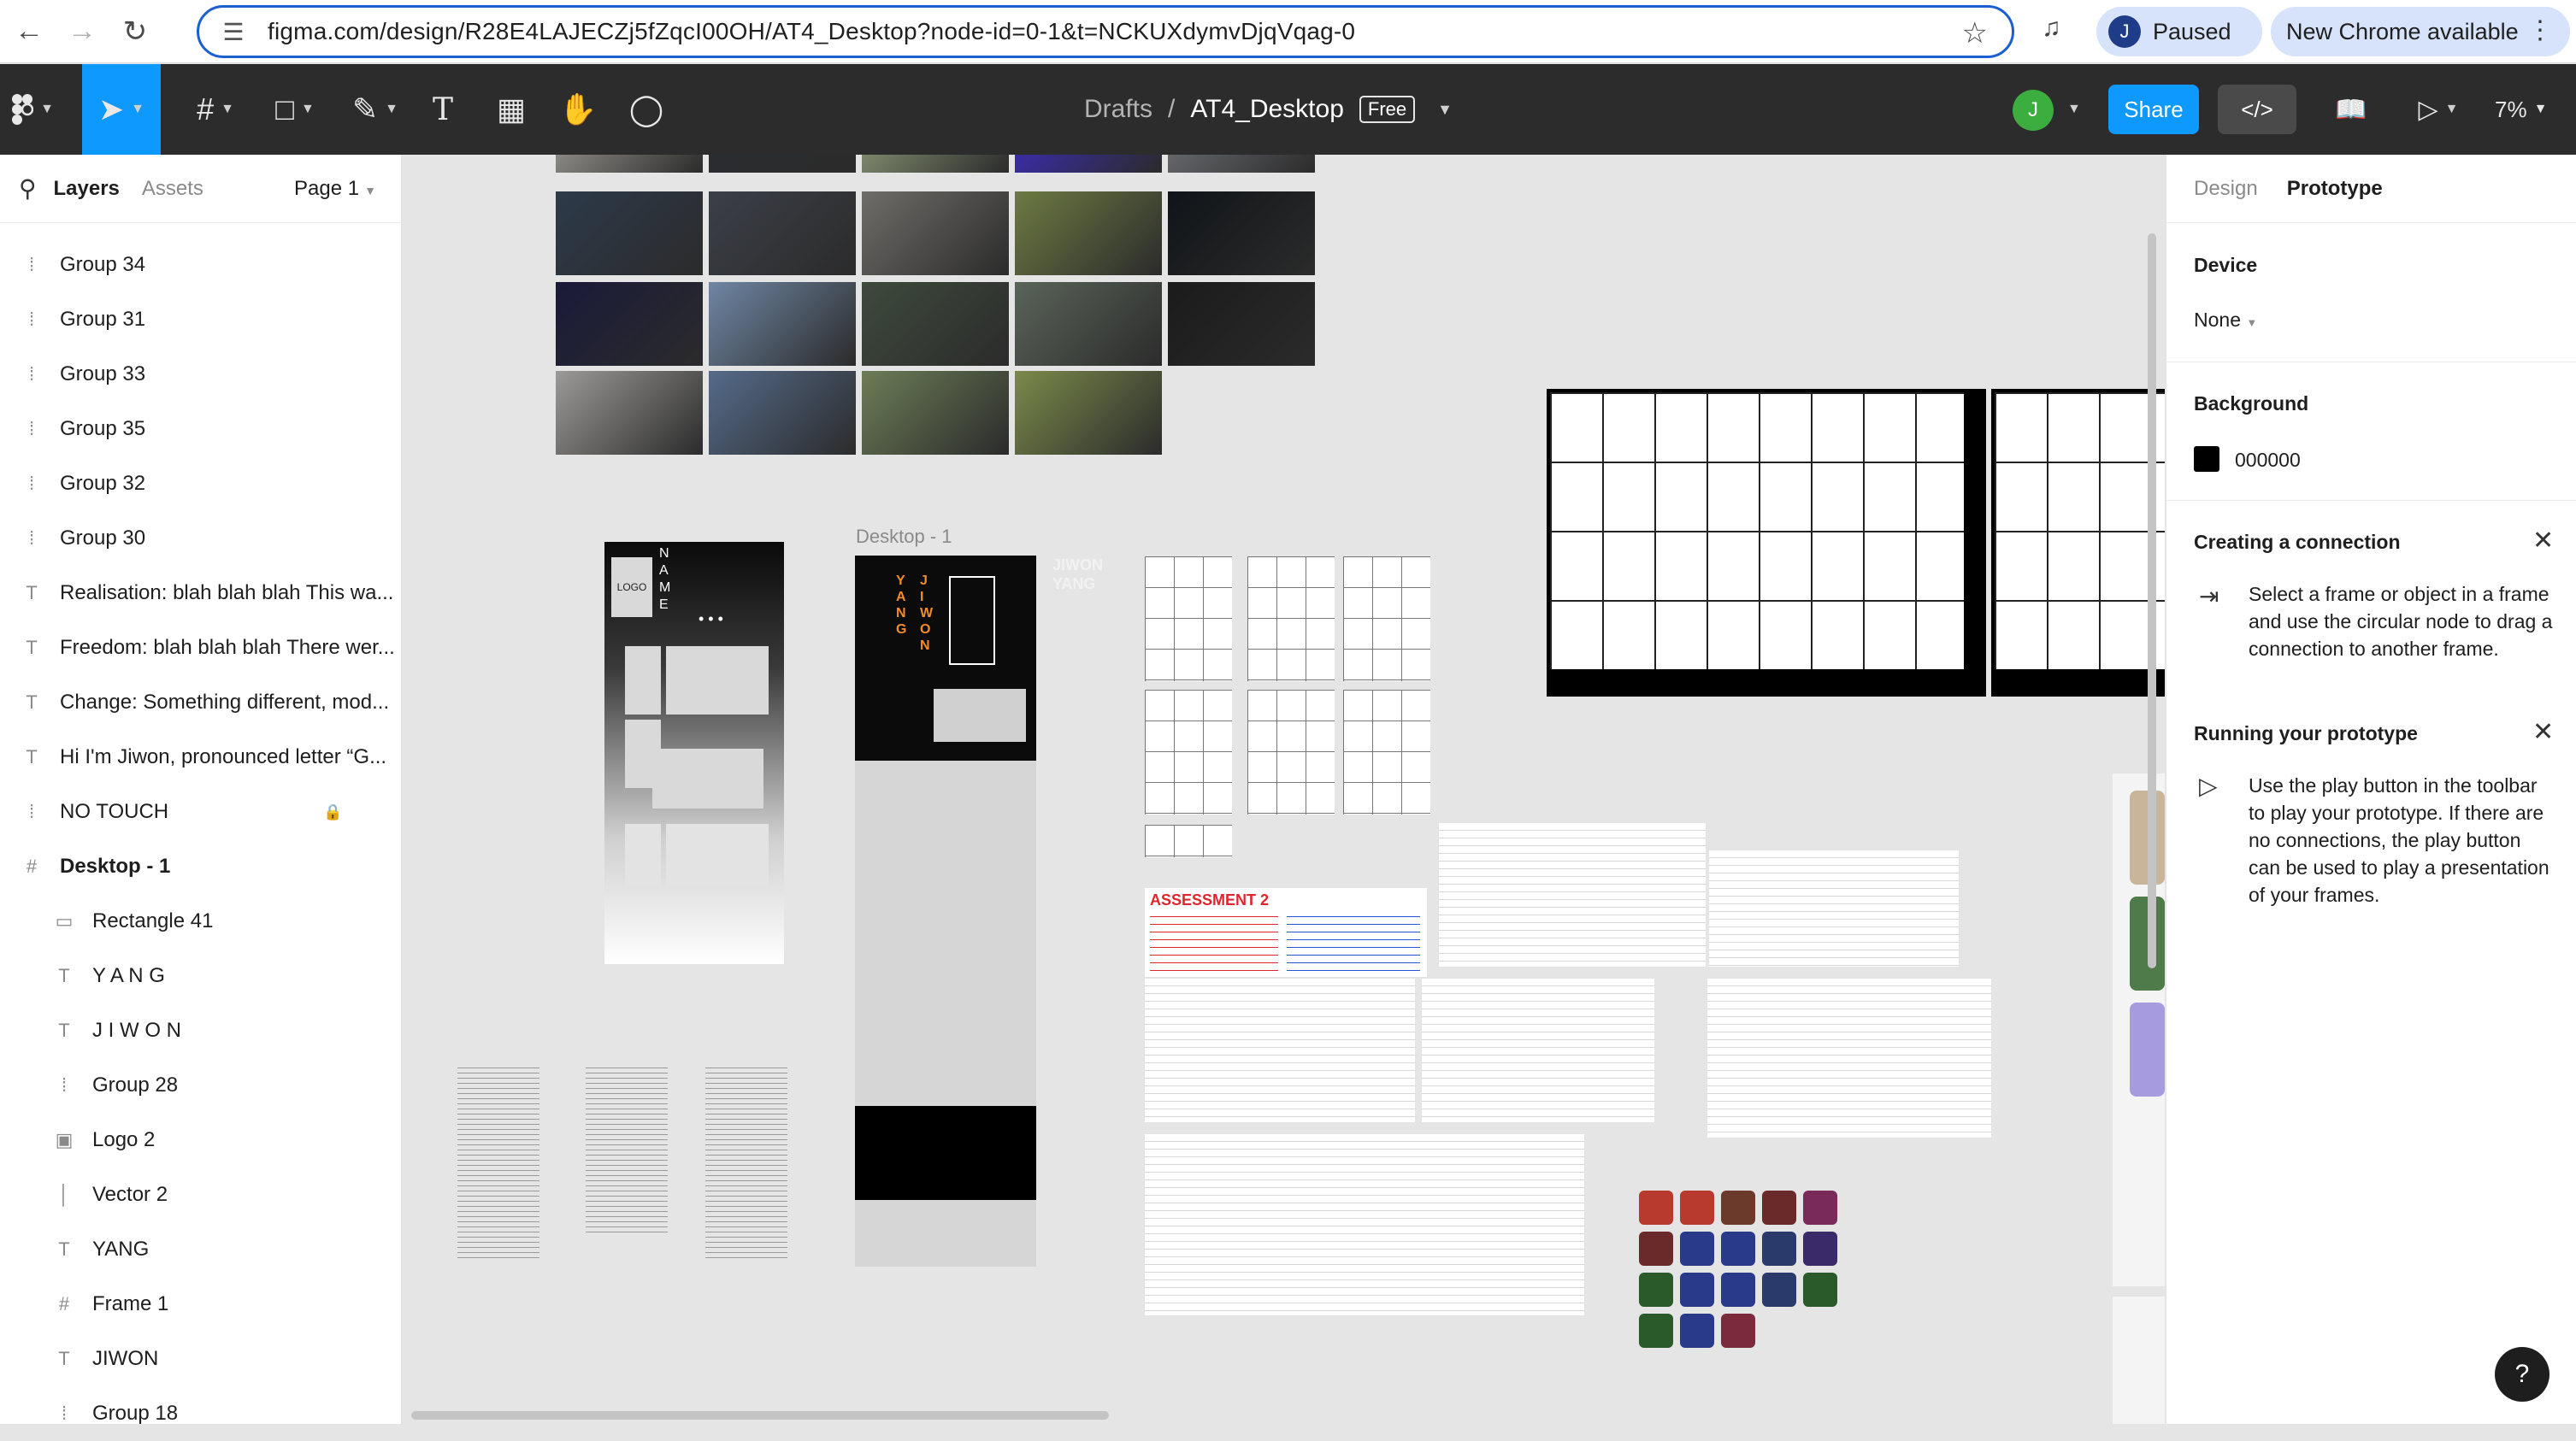 The width and height of the screenshot is (2576, 1441). Describe the element at coordinates (201, 1414) in the screenshot. I see `layer-row: ⁞ Group 18` at that location.